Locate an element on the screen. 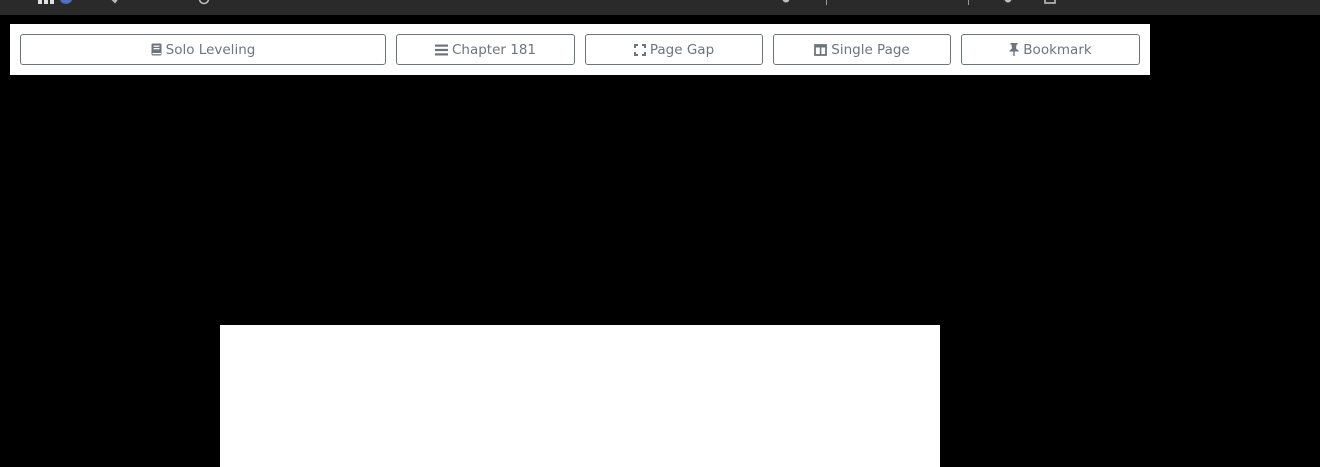 This screenshot has height=467, width=1320. list-icon is located at coordinates (441, 49).